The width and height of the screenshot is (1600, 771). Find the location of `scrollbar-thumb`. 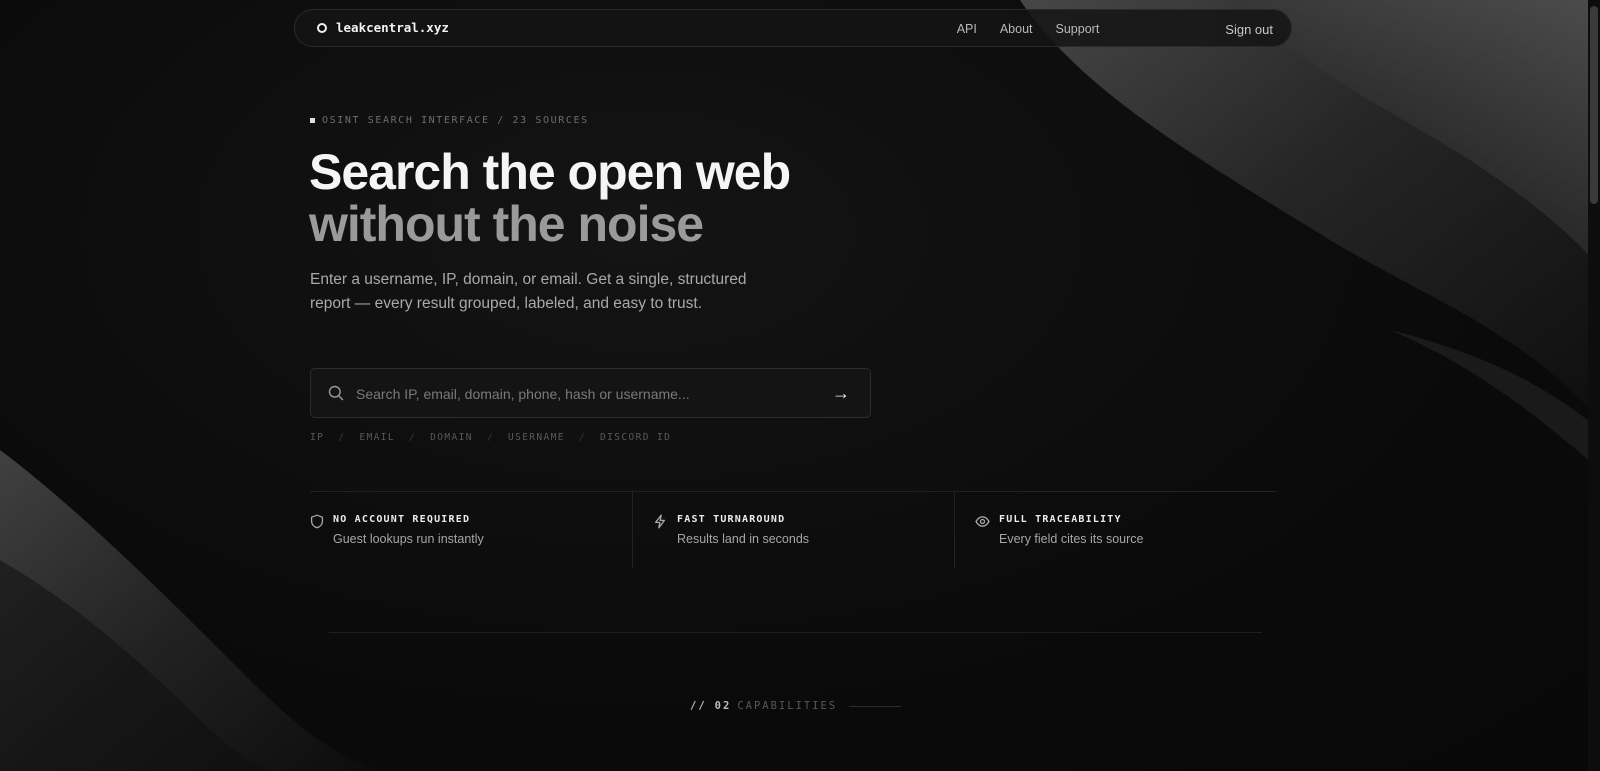

scrollbar-thumb is located at coordinates (1594, 105).